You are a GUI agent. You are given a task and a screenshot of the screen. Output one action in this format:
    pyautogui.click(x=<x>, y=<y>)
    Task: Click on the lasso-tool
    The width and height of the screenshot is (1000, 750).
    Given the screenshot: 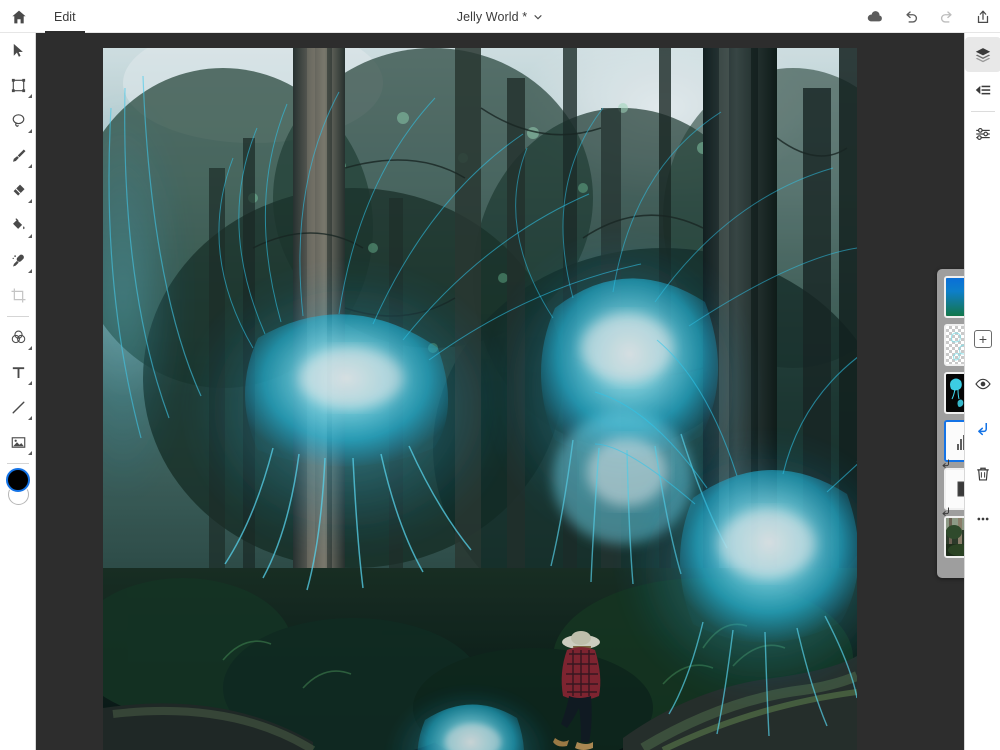 What is the action you would take?
    pyautogui.click(x=18, y=120)
    